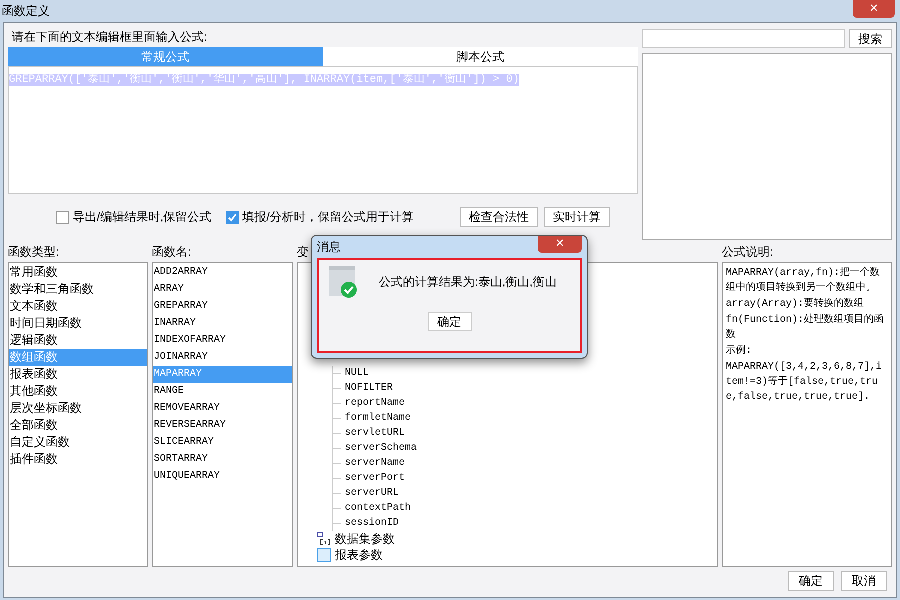 The image size is (900, 600). What do you see at coordinates (577, 217) in the screenshot?
I see `action-button: 实时计算` at bounding box center [577, 217].